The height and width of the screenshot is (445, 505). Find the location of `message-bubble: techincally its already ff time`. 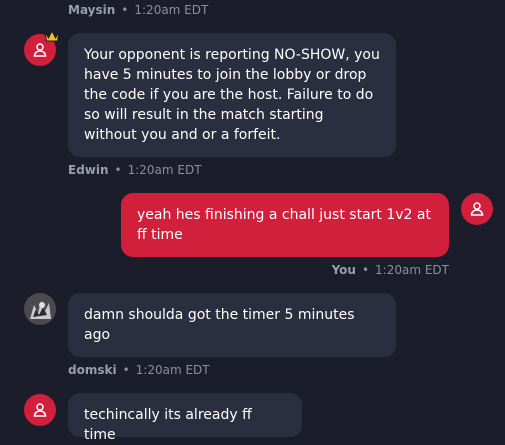

message-bubble: techincally its already ff time is located at coordinates (185, 418).